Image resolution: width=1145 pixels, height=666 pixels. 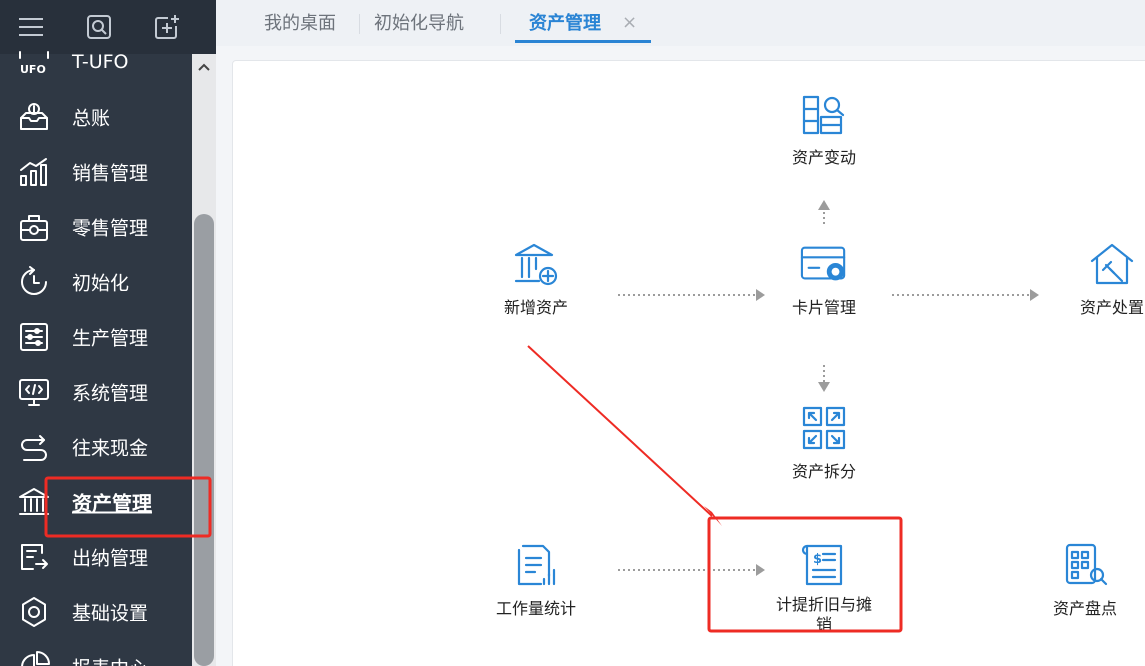 I want to click on node-label: 资产拆分, so click(x=823, y=471).